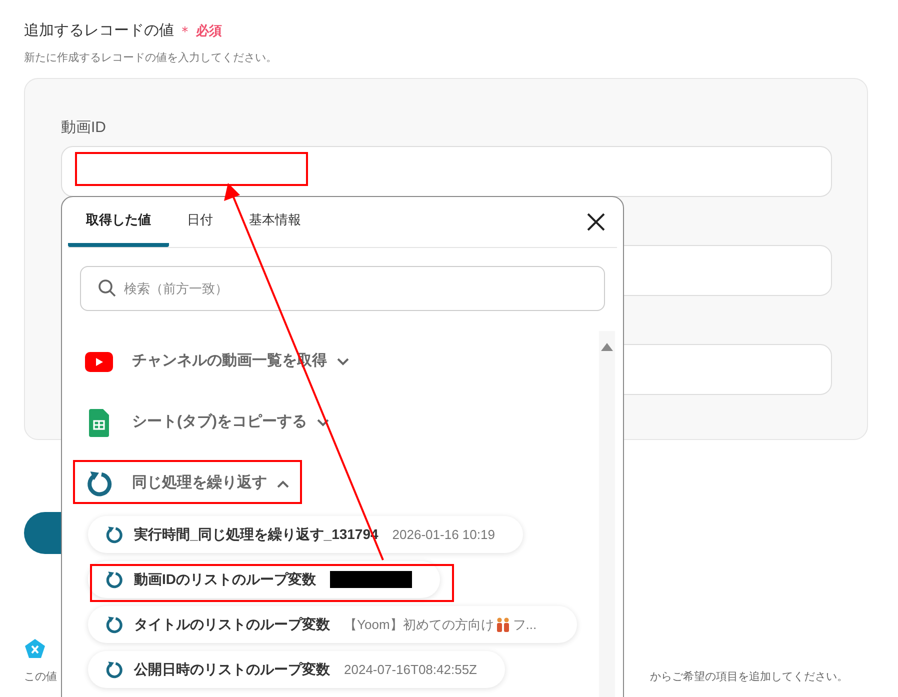 The width and height of the screenshot is (898, 697). What do you see at coordinates (219, 422) in the screenshot?
I see `group-title: シート(タブ)をコピーする` at bounding box center [219, 422].